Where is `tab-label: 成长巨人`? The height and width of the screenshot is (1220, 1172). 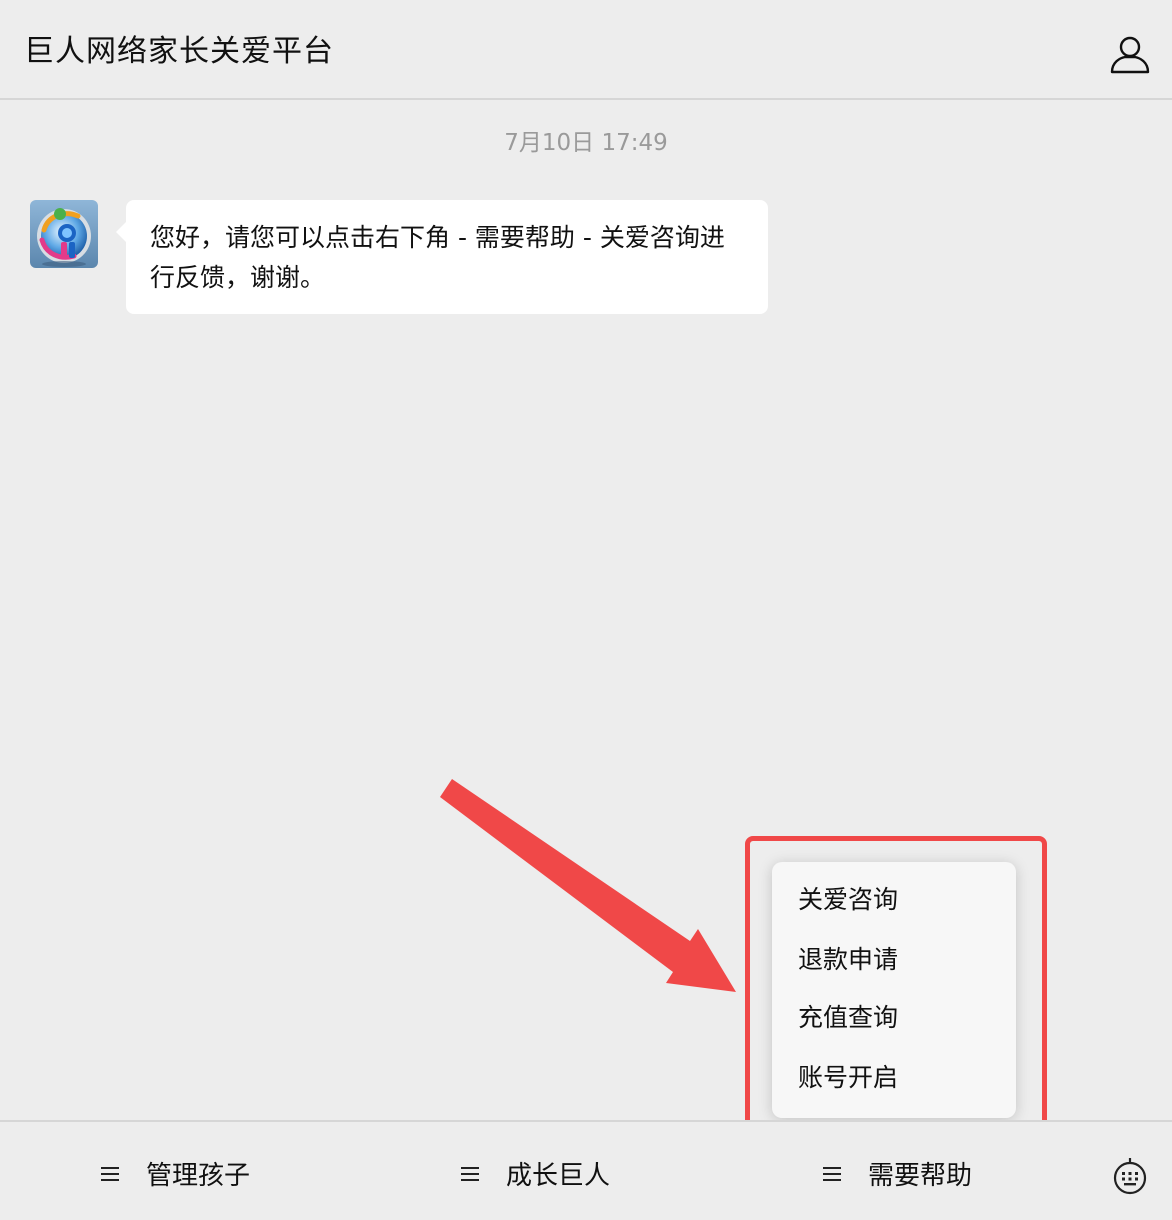 tab-label: 成长巨人 is located at coordinates (558, 1176).